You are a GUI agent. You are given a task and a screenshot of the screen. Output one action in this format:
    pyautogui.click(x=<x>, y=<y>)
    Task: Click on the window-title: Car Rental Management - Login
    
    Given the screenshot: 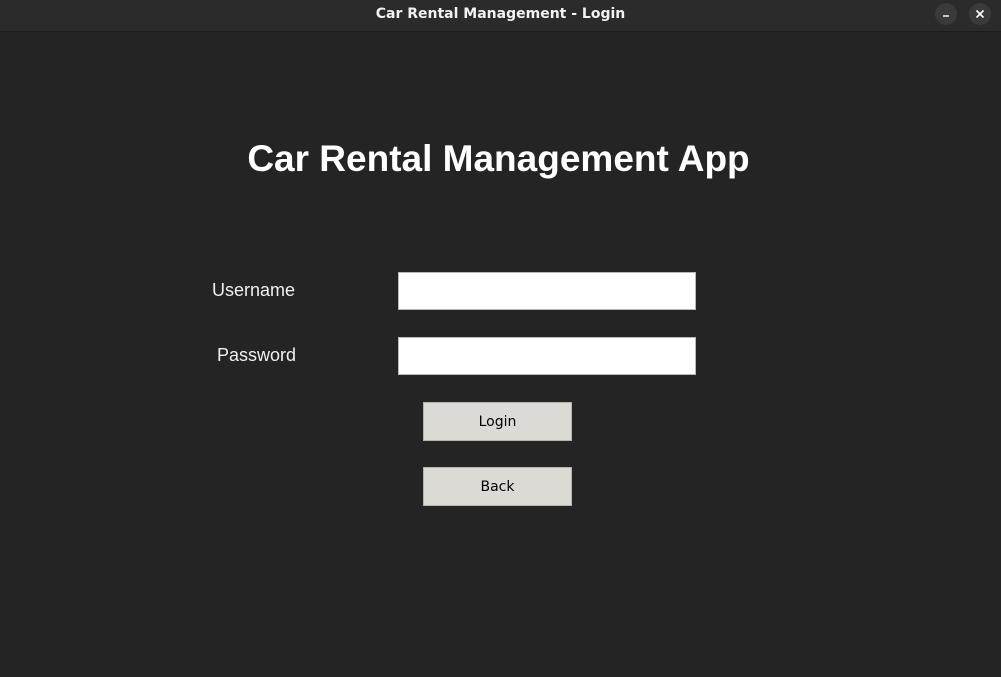 What is the action you would take?
    pyautogui.click(x=500, y=14)
    